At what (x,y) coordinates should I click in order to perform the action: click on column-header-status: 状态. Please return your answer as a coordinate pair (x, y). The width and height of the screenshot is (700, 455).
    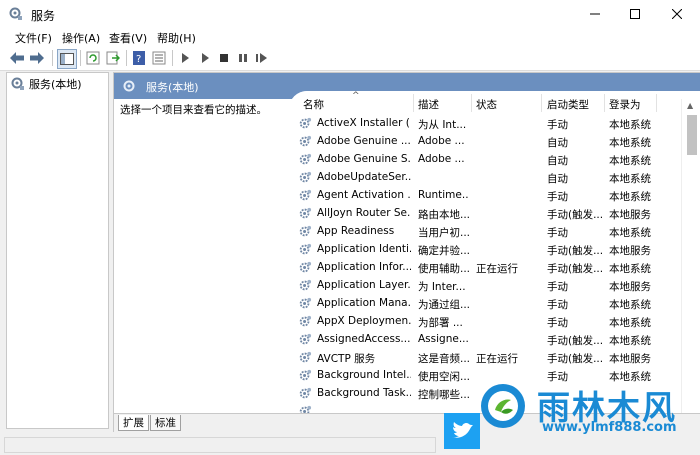
    Looking at the image, I should click on (486, 104).